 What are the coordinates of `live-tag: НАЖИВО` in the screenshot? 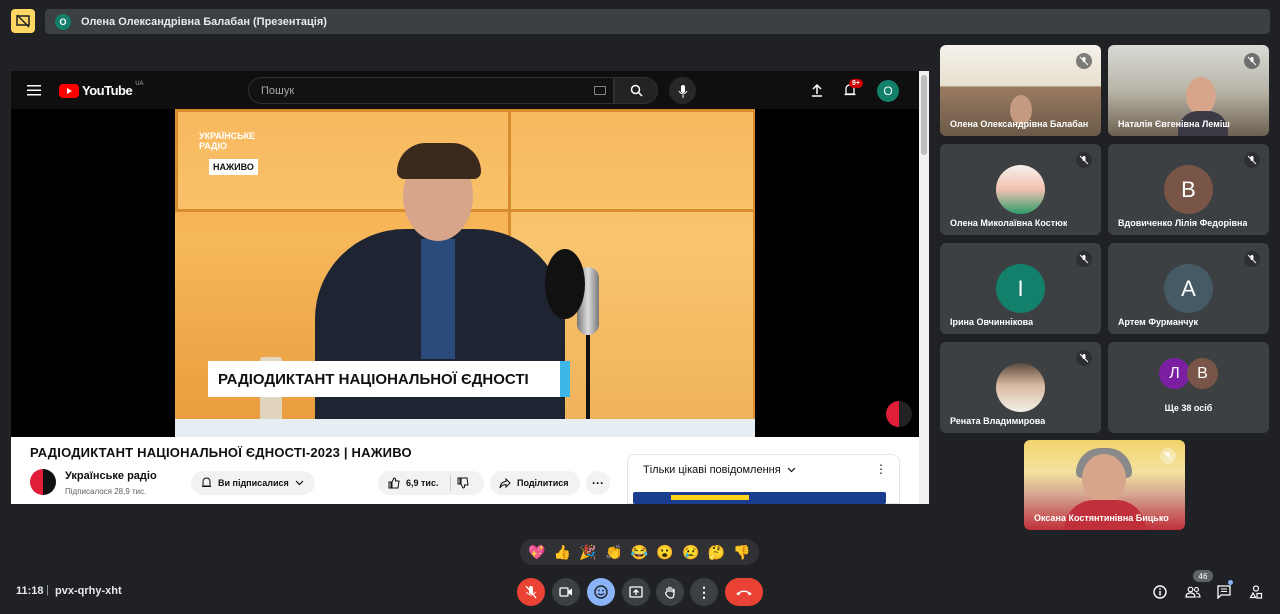 It's located at (233, 167).